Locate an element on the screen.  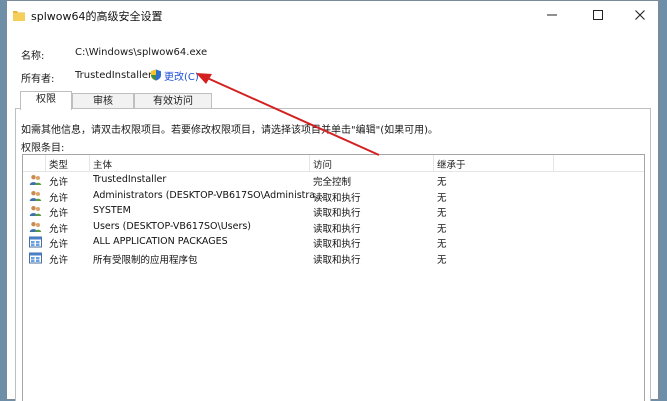
folder-icon is located at coordinates (19, 16).